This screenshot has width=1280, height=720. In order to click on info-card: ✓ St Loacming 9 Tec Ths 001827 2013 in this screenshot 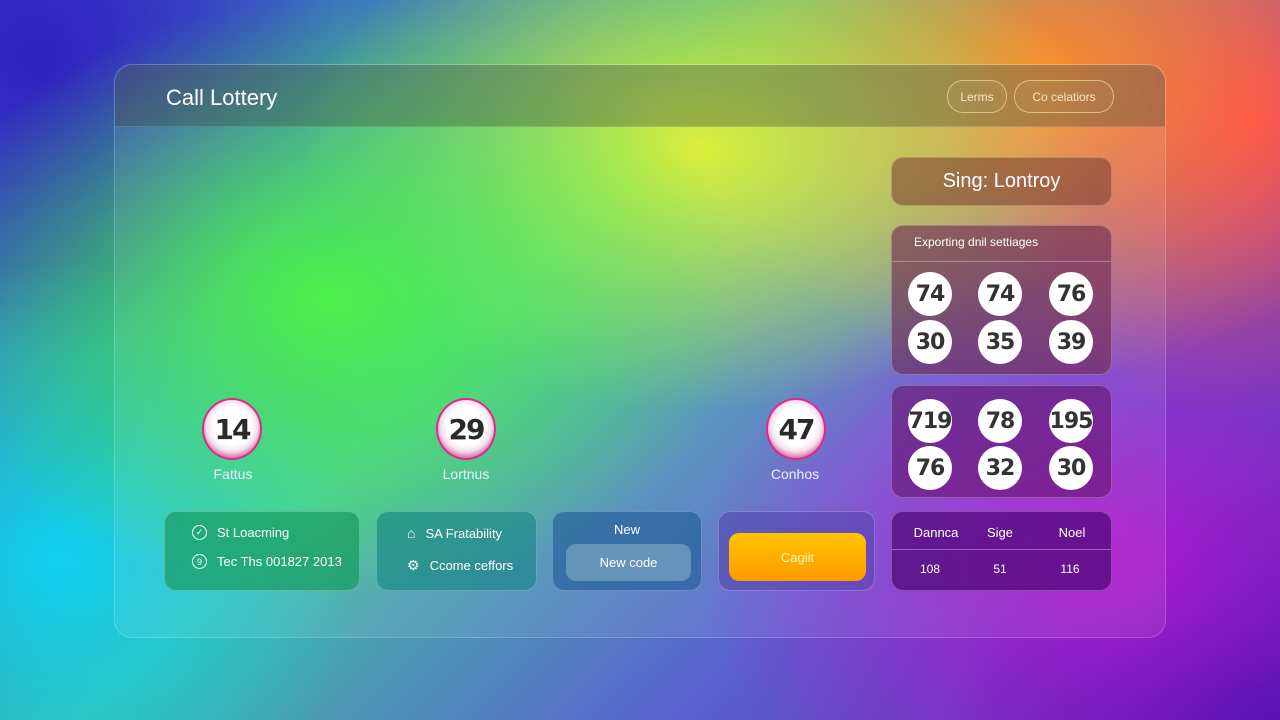, I will do `click(262, 551)`.